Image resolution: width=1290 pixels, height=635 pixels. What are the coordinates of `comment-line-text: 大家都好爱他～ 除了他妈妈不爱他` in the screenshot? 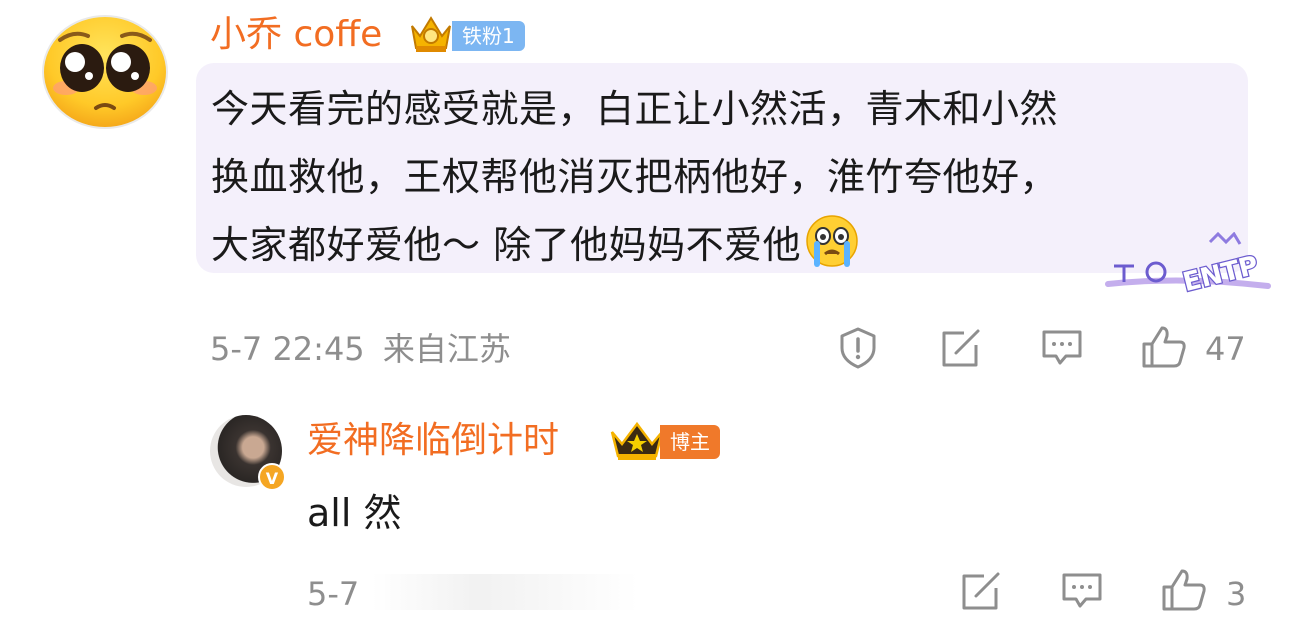 It's located at (506, 245).